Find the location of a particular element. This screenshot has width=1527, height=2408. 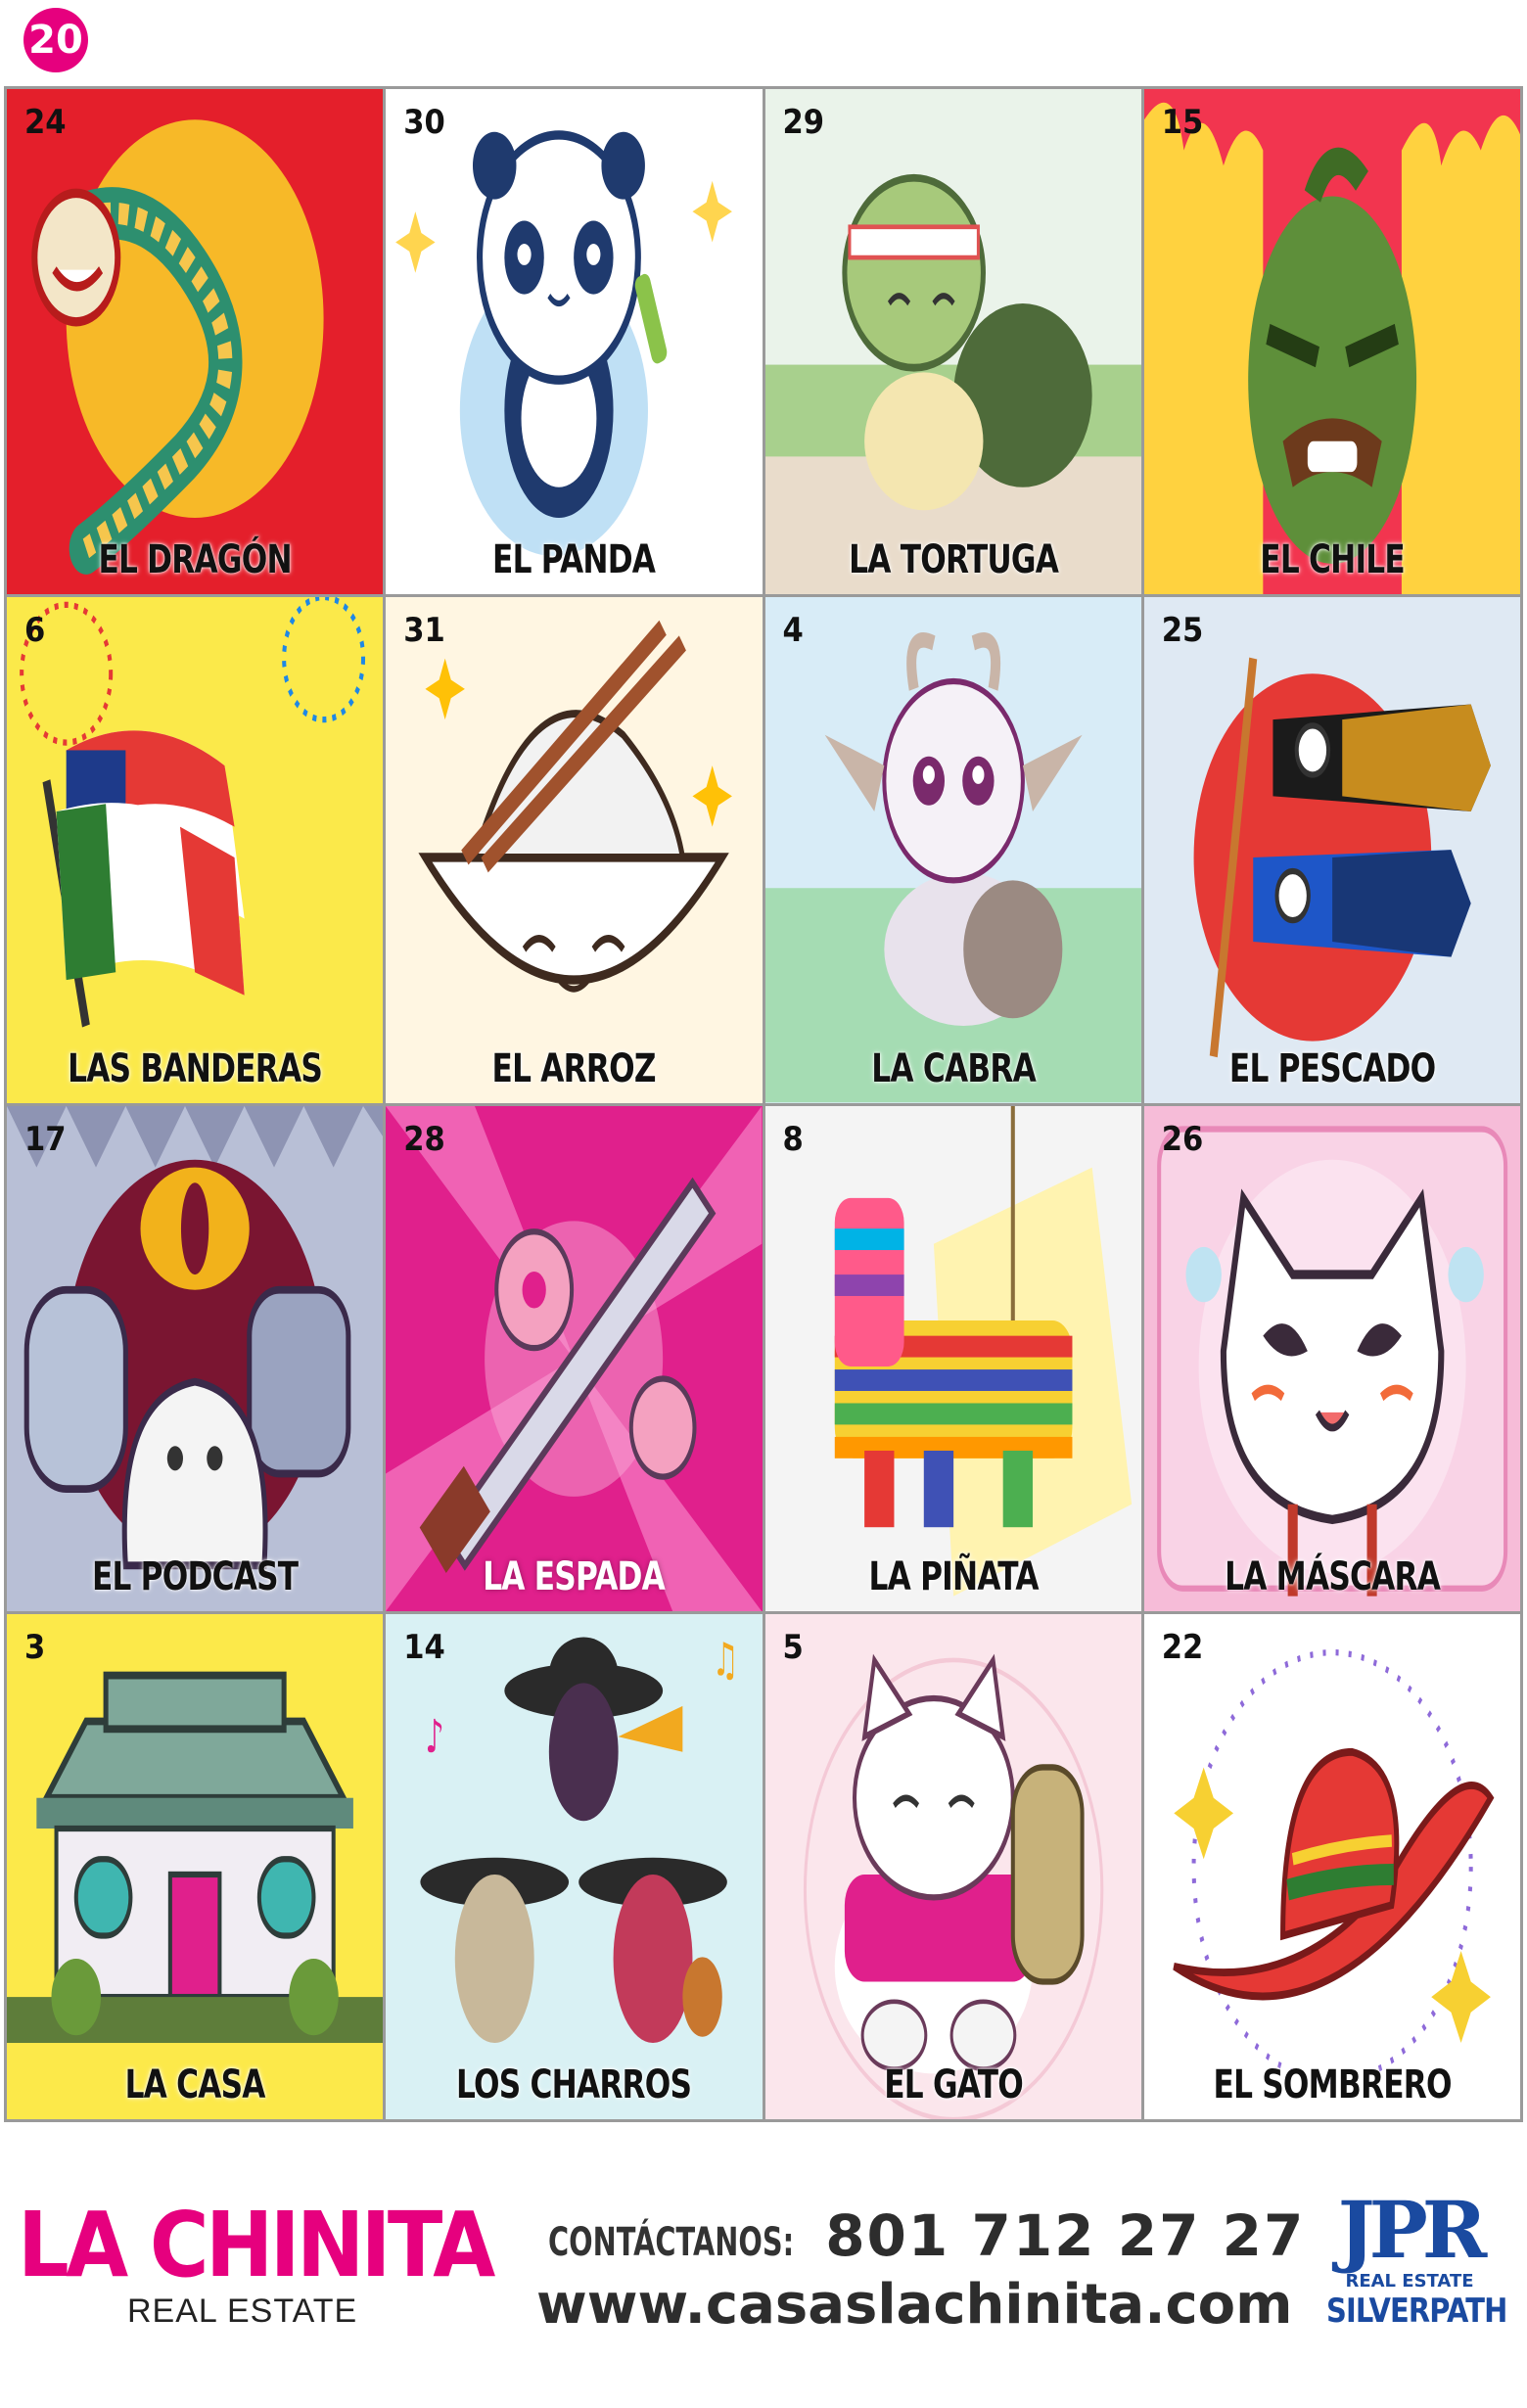

card-la-tortuga: 29 LA TORTUGA is located at coordinates (952, 342).